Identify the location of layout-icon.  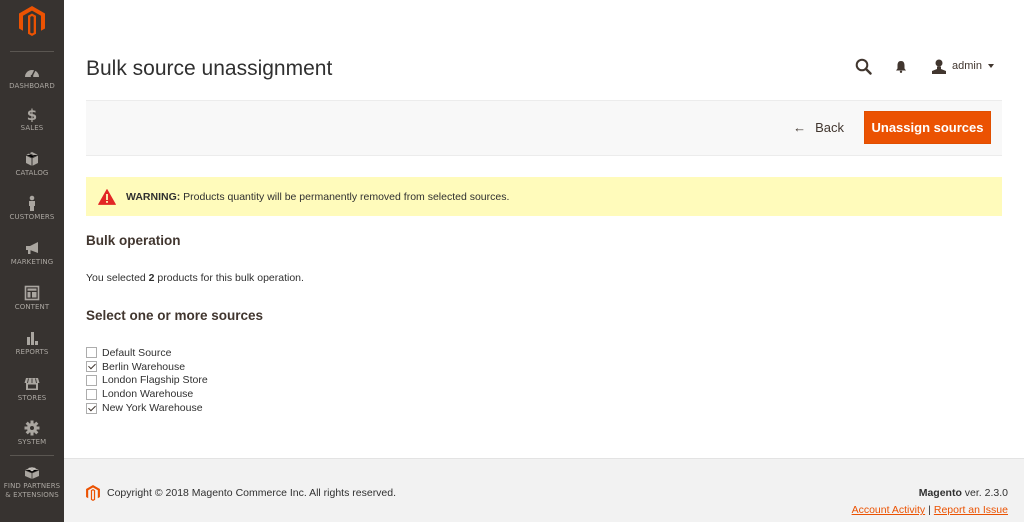
(32, 293).